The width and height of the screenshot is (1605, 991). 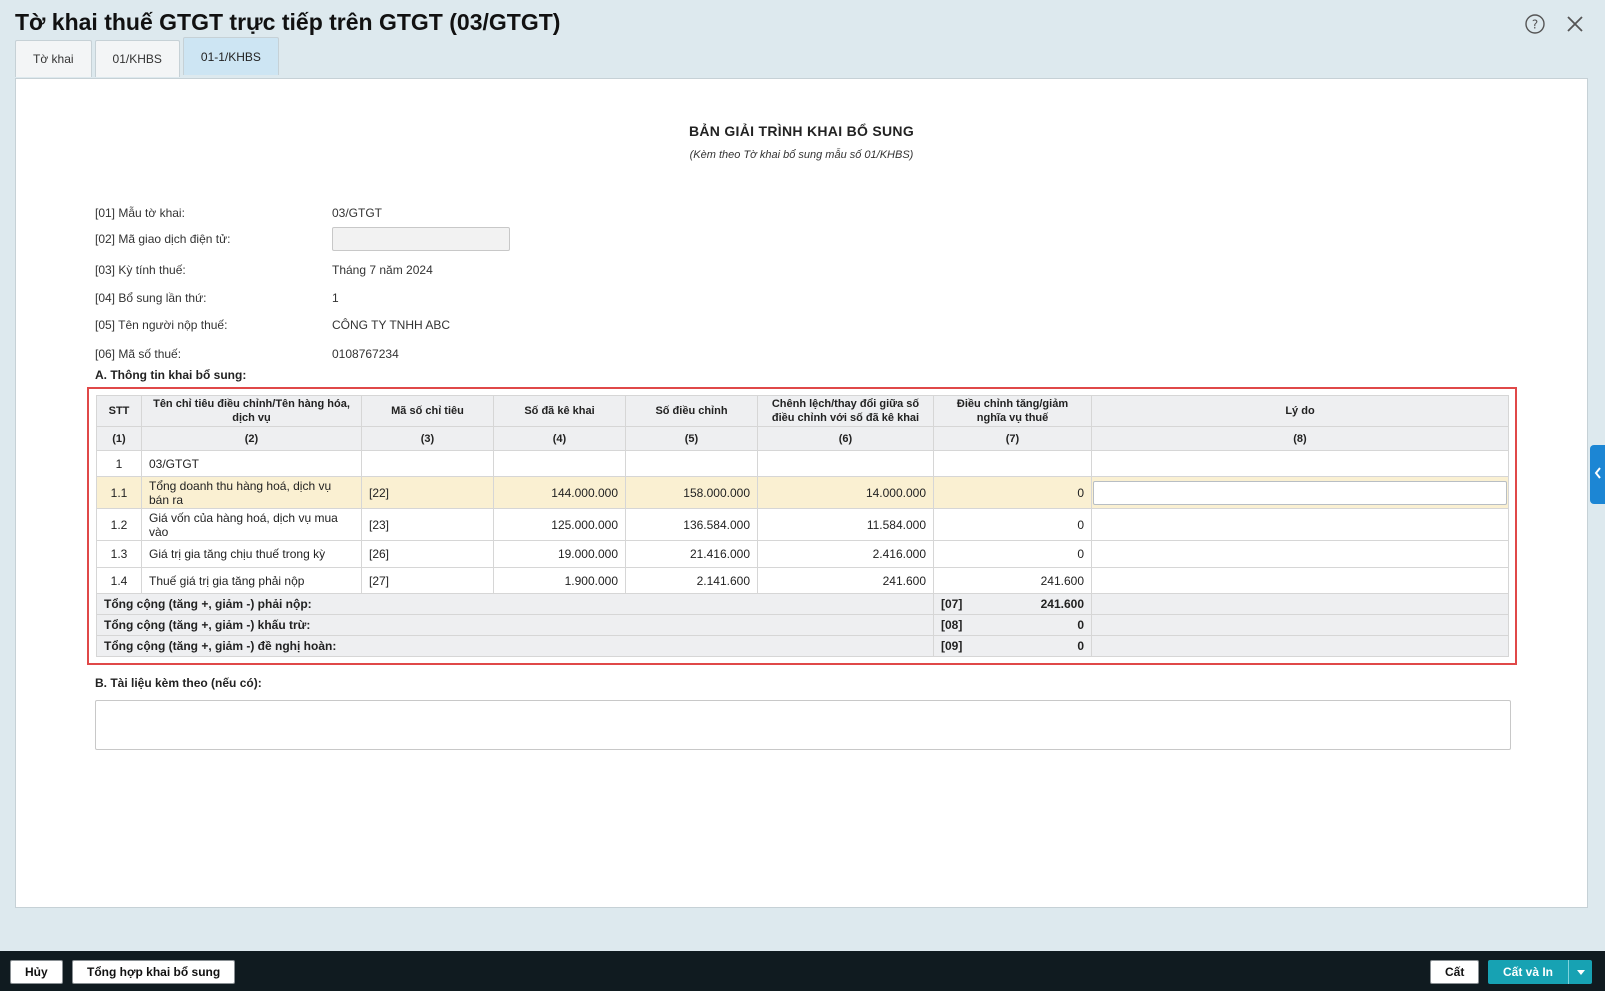 What do you see at coordinates (140, 213) in the screenshot?
I see `field-label-template: [01] Mẫu tờ khai:` at bounding box center [140, 213].